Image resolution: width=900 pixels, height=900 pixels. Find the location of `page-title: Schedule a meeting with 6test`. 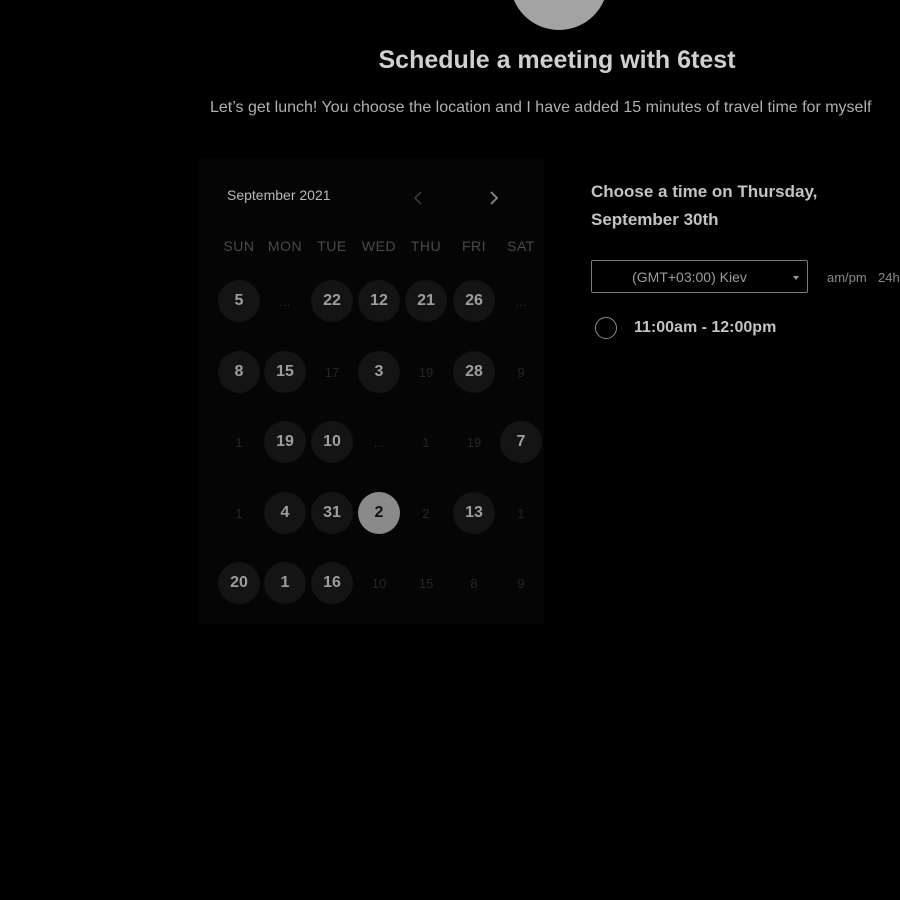

page-title: Schedule a meeting with 6test is located at coordinates (557, 60).